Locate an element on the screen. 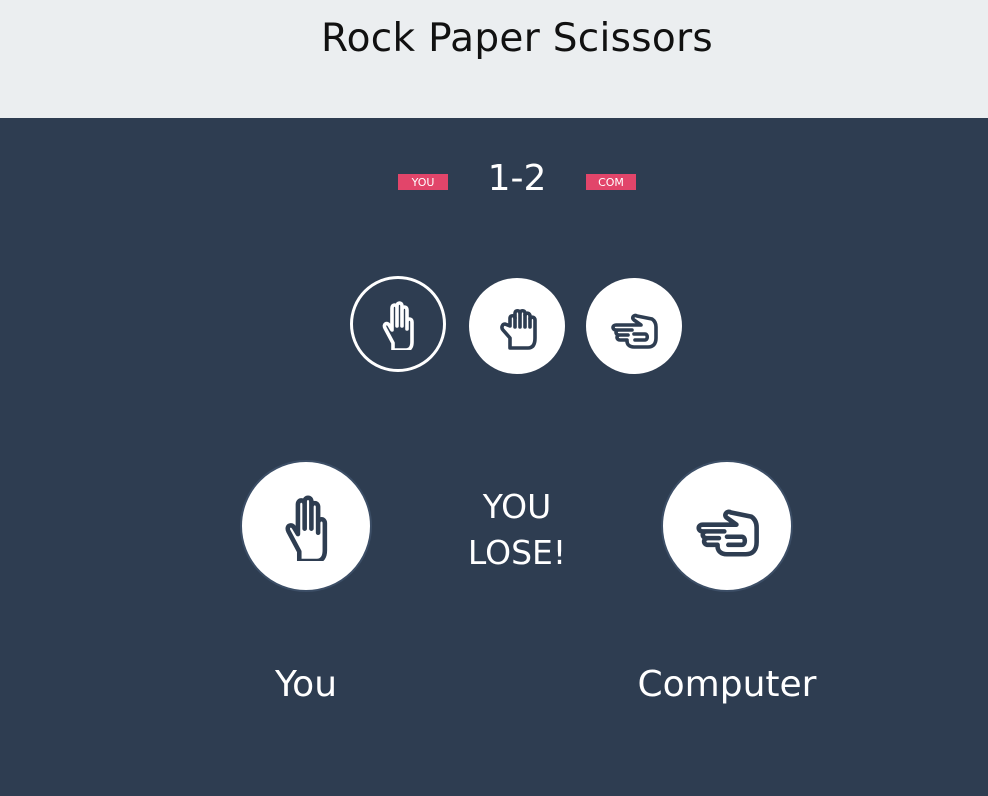  player-label: You is located at coordinates (306, 684).